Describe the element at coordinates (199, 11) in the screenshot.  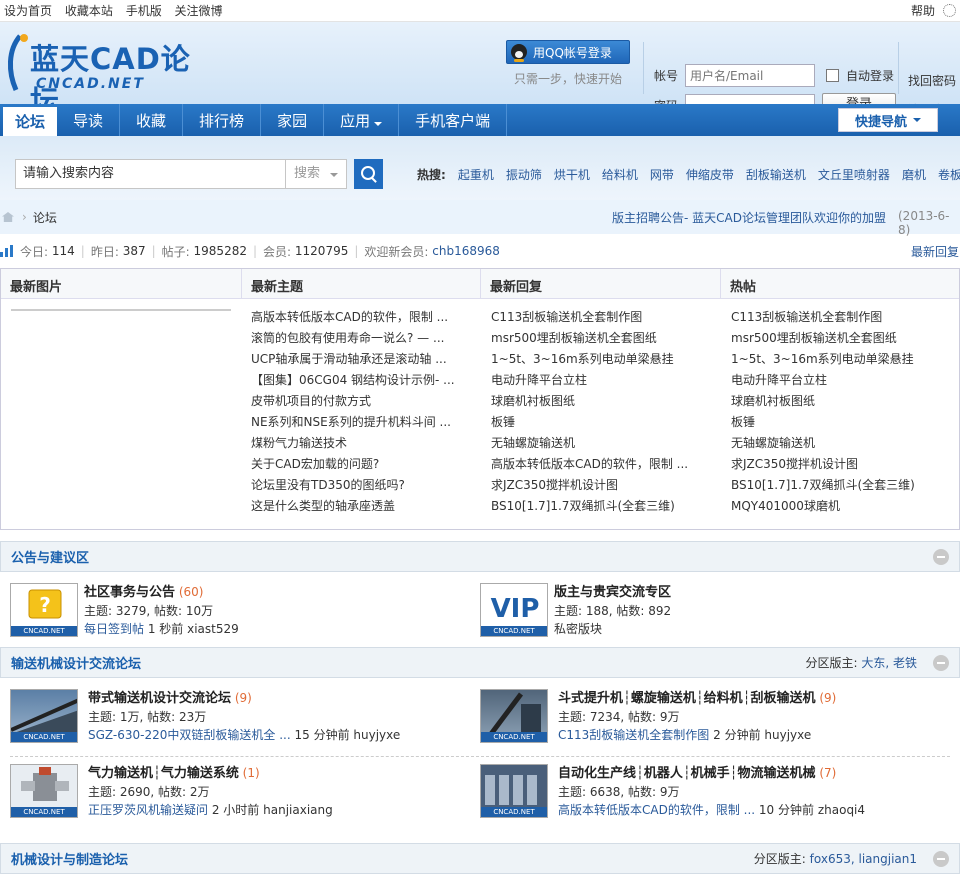
I see `weibo-link: 关注微博` at that location.